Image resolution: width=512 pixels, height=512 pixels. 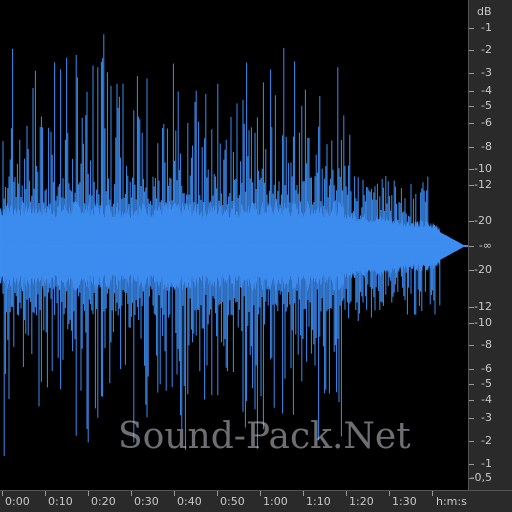 What do you see at coordinates (451, 501) in the screenshot?
I see `time-unit-label: h:m:s` at bounding box center [451, 501].